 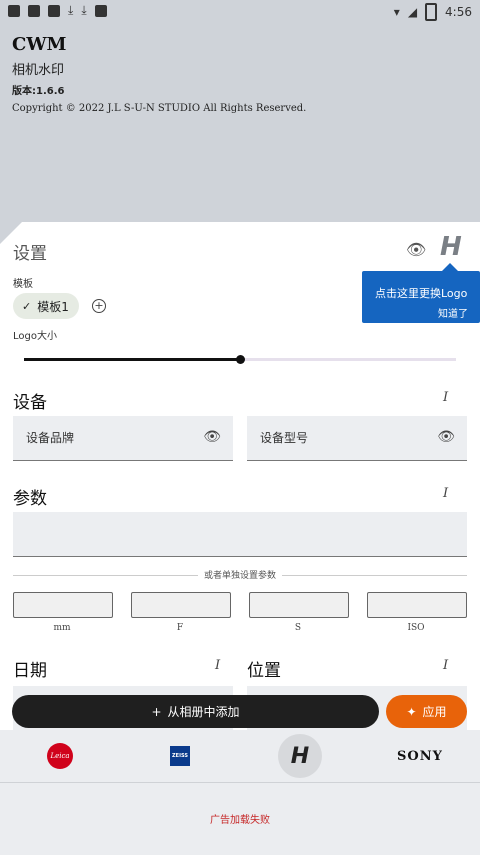 I want to click on device-brand-field: 设备品牌 👁, so click(x=123, y=438).